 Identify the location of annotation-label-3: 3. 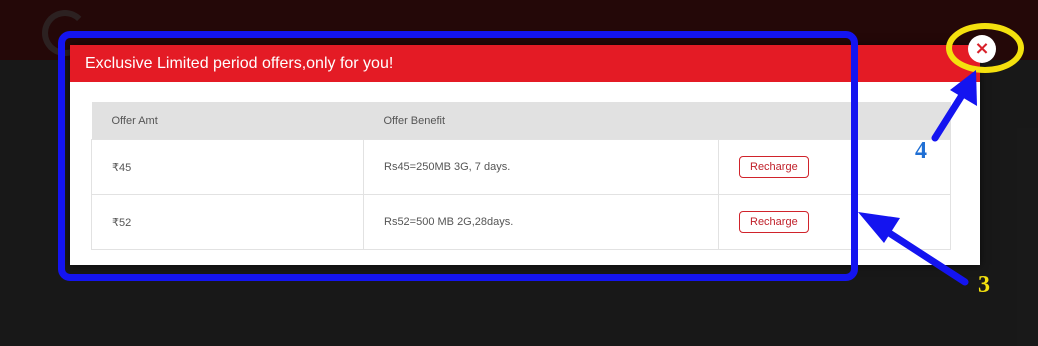
(984, 285).